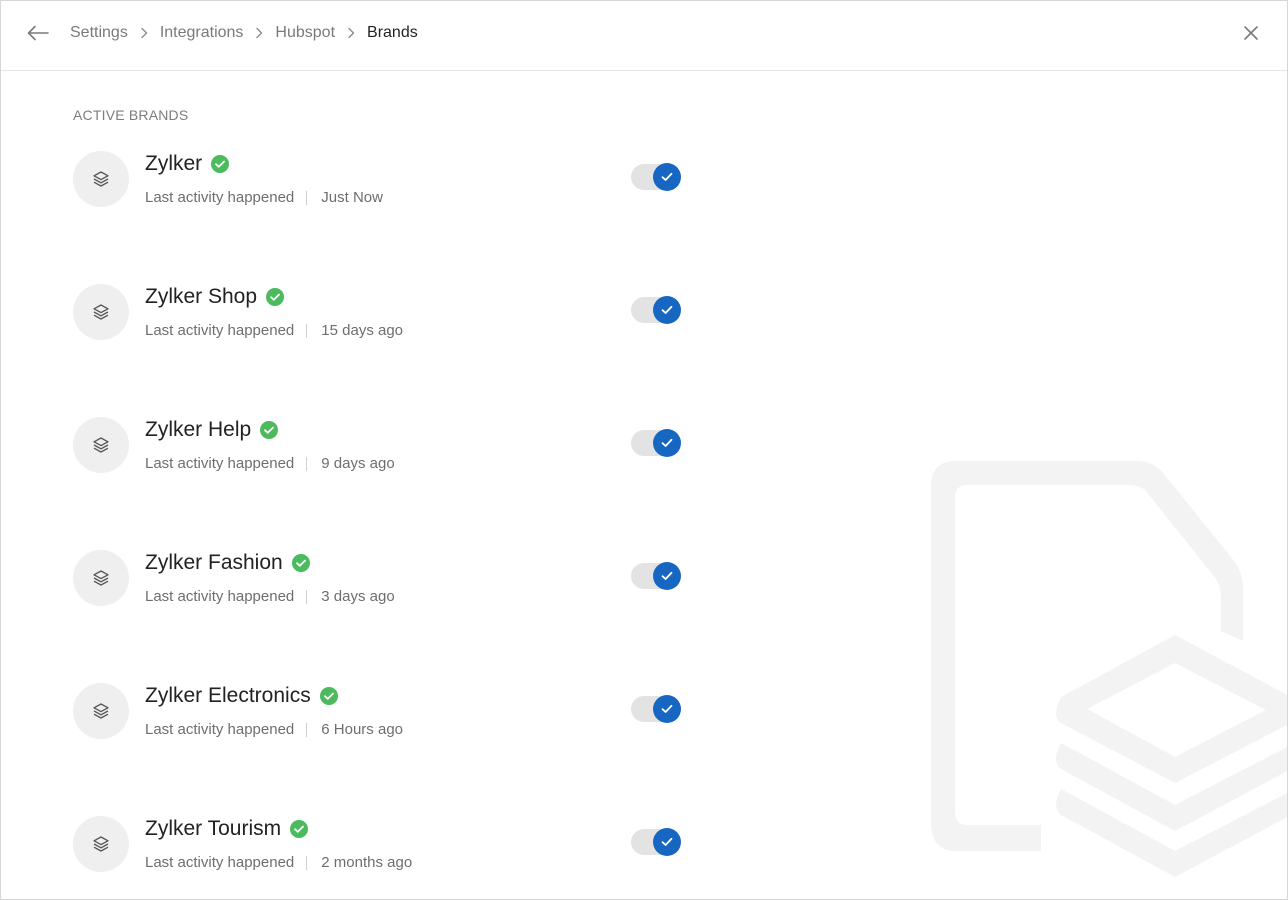 The height and width of the screenshot is (900, 1288). I want to click on brand-name: Zylker Fashion, so click(214, 562).